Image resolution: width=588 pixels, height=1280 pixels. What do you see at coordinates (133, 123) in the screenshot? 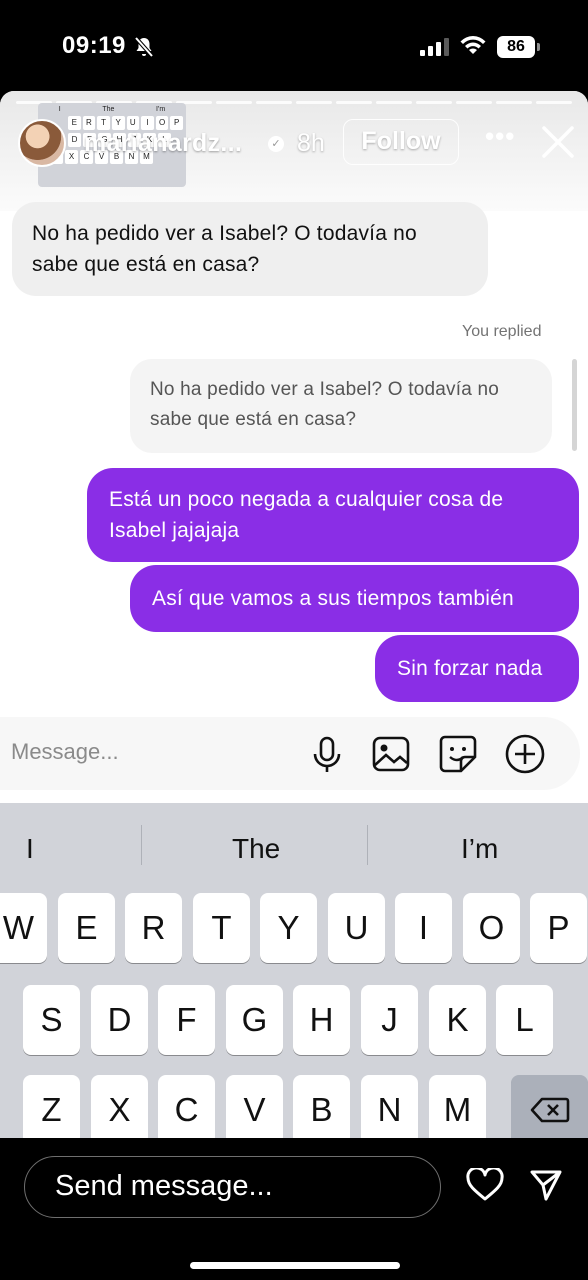
I see `mini-key: U` at bounding box center [133, 123].